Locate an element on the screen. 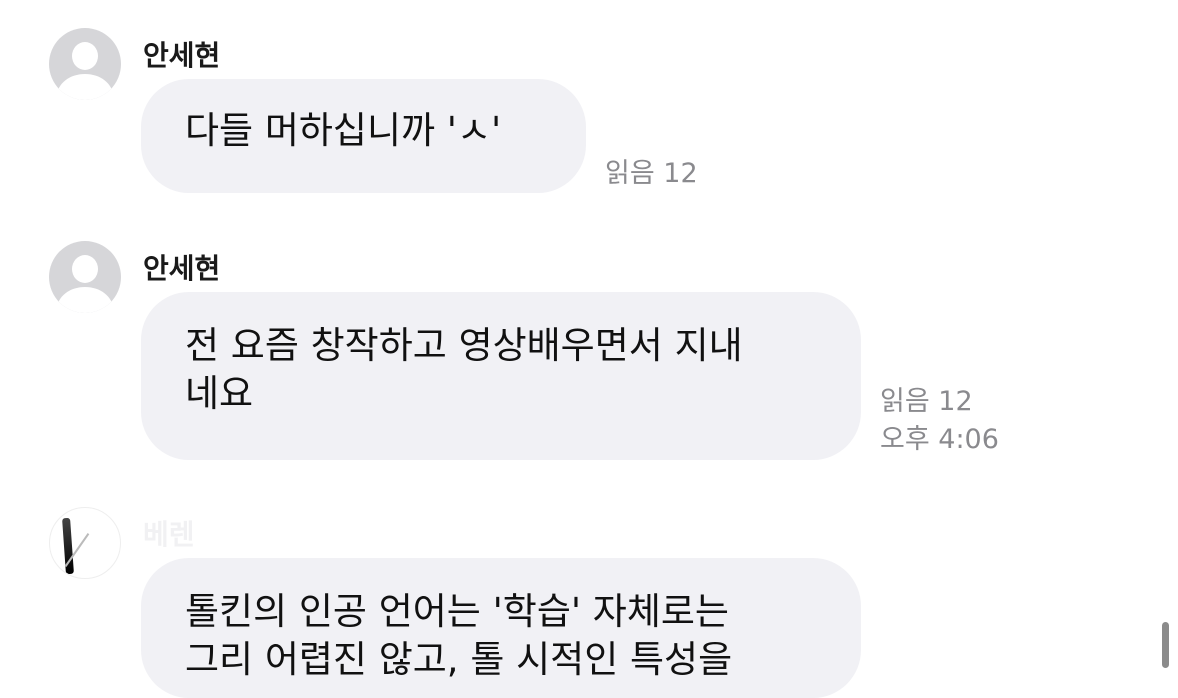 This screenshot has height=698, width=1178. message-bubble: 다들 머하십니까 'ㅅ' is located at coordinates (363, 136).